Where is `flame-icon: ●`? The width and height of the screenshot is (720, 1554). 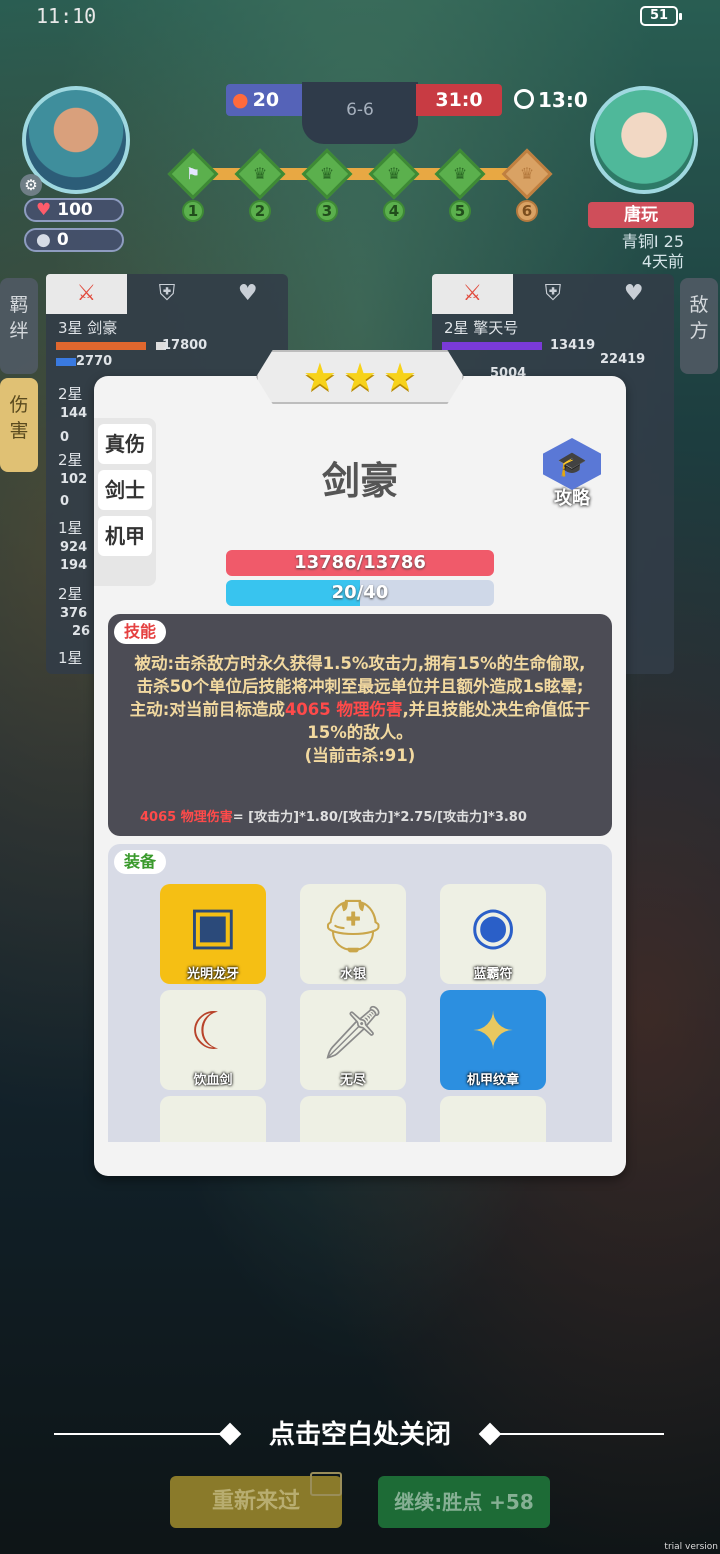
flame-icon: ● is located at coordinates (240, 100).